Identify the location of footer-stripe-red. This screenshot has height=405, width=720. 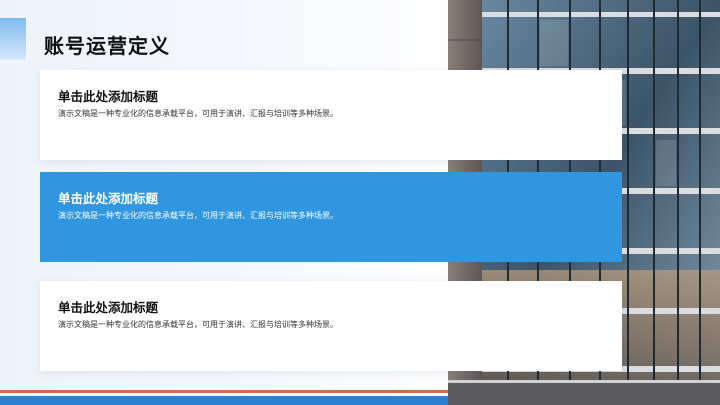
(224, 391).